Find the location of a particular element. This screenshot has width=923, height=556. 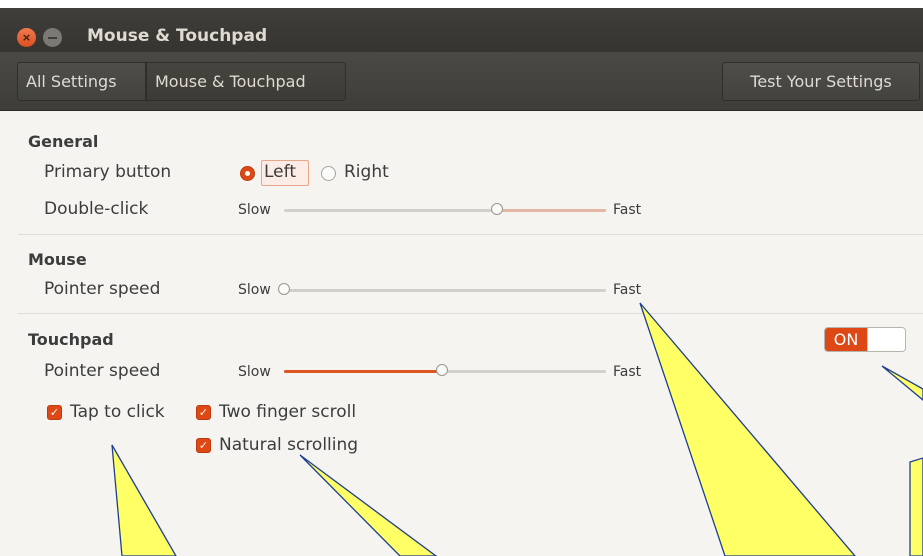

top-strip is located at coordinates (461, 4).